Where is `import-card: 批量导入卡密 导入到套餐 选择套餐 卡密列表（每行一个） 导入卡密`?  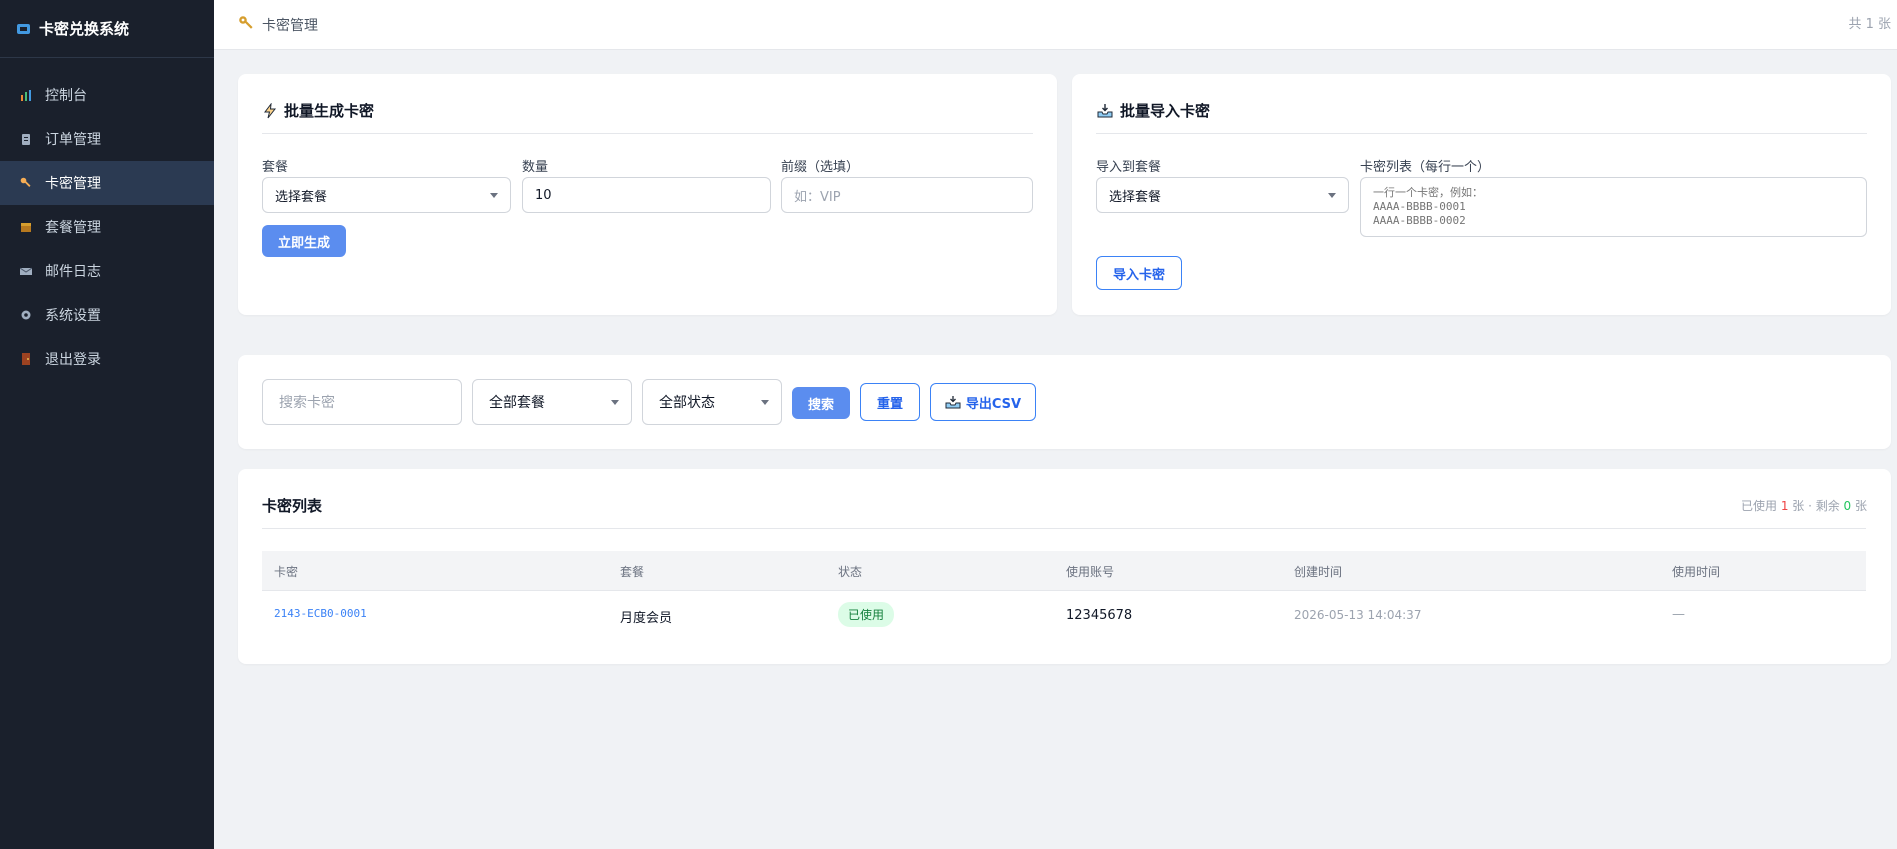
import-card: 批量导入卡密 导入到套餐 选择套餐 卡密列表（每行一个） 导入卡密 is located at coordinates (1481, 194).